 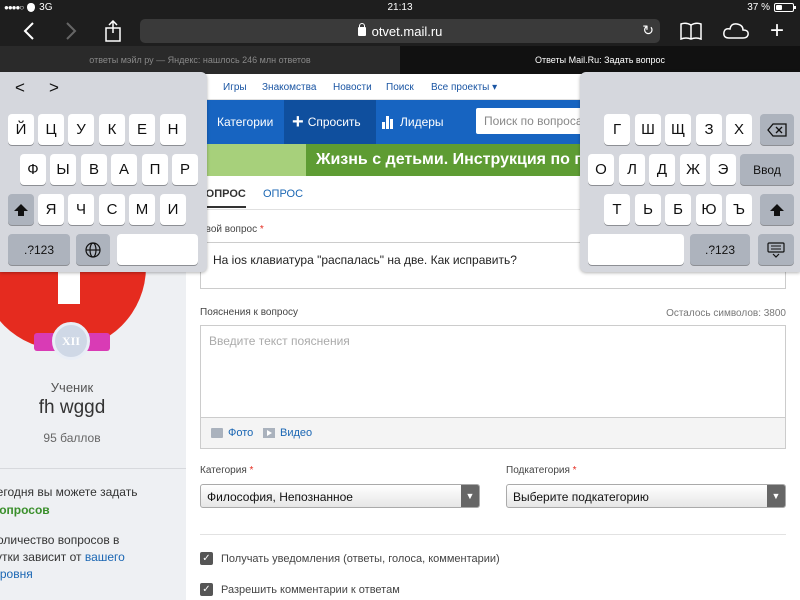 I want to click on attach-bar: Фото Видео, so click(x=493, y=433).